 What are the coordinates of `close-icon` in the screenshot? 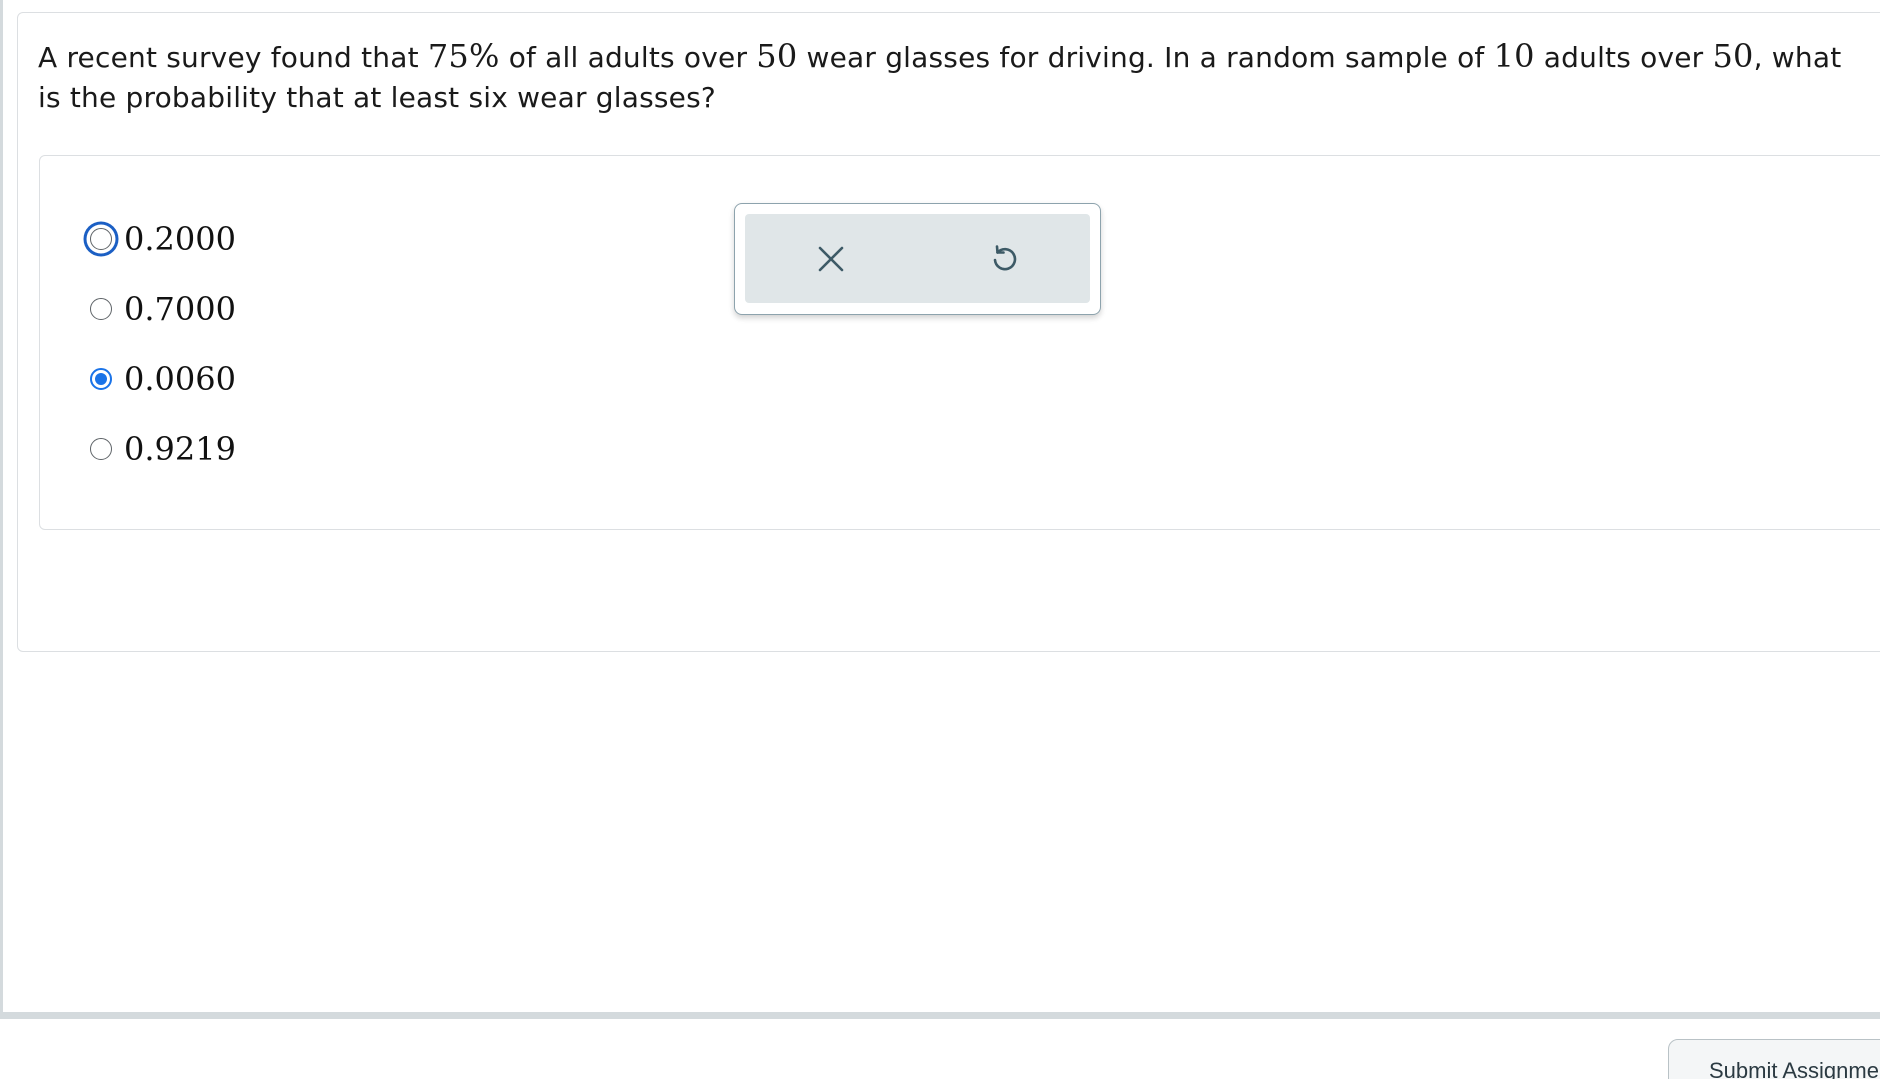 It's located at (831, 259).